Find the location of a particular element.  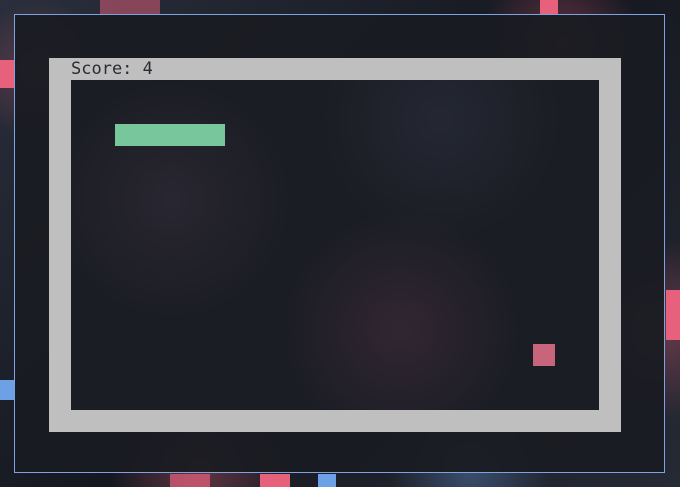

snake-head is located at coordinates (214, 135).